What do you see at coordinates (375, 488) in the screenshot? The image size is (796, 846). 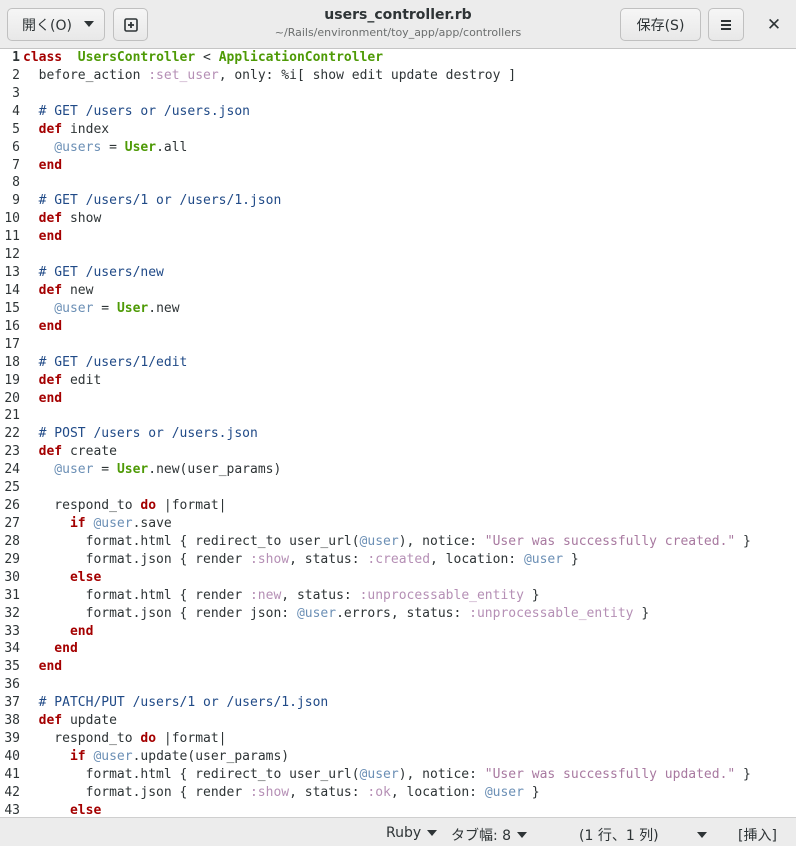 I see `code-line: 25` at bounding box center [375, 488].